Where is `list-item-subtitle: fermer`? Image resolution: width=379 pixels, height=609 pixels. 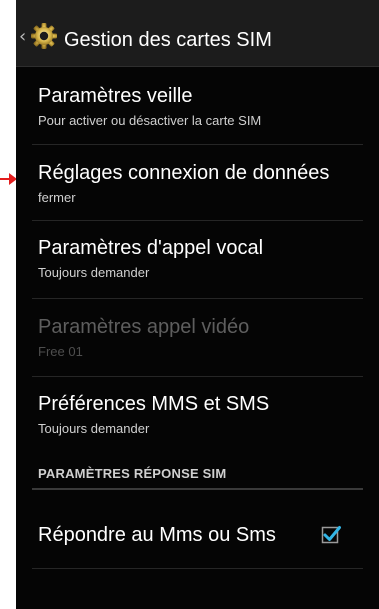 list-item-subtitle: fermer is located at coordinates (57, 197).